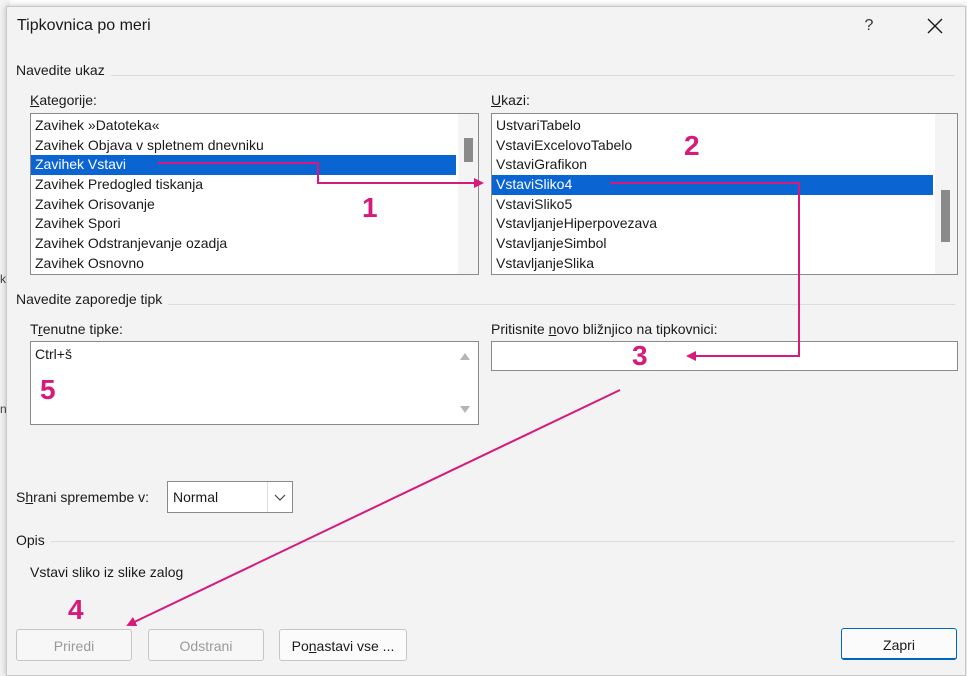  I want to click on categories-label: Kategorije:, so click(63, 100).